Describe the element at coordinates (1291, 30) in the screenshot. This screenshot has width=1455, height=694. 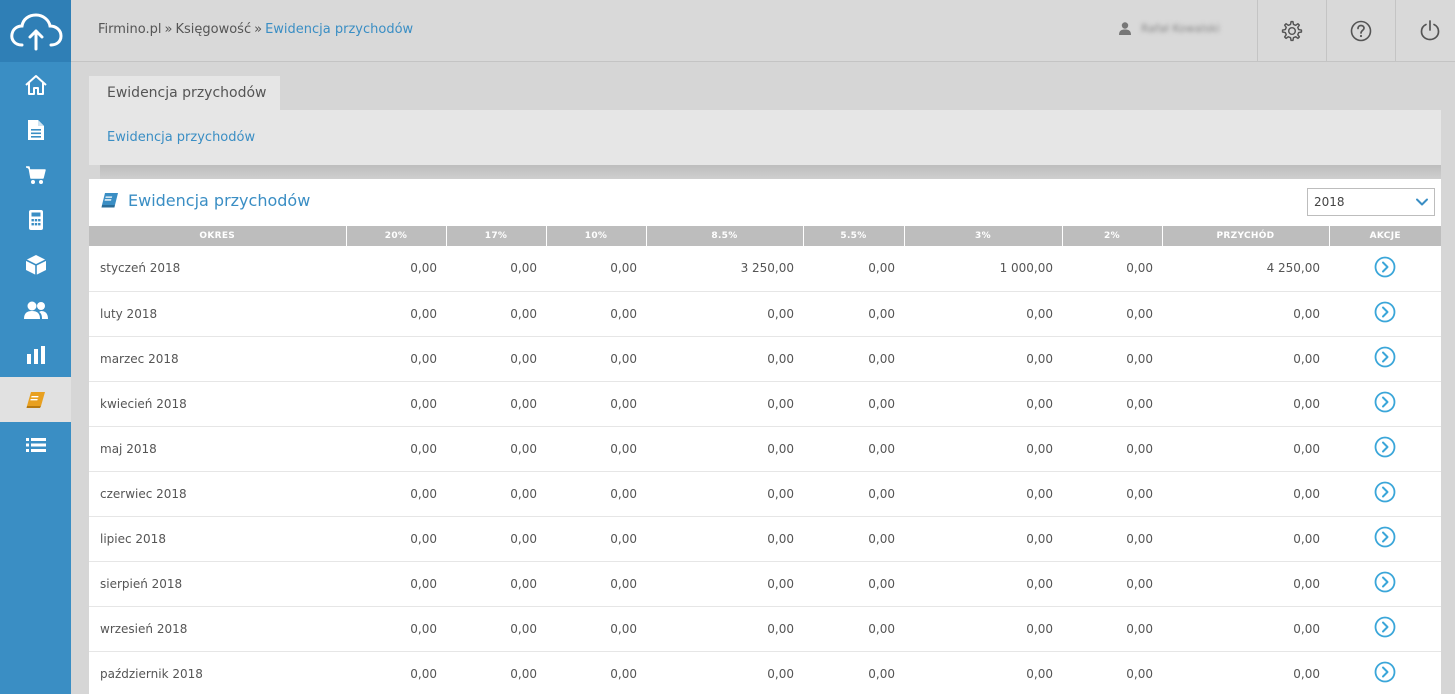
I see `settings-button` at that location.